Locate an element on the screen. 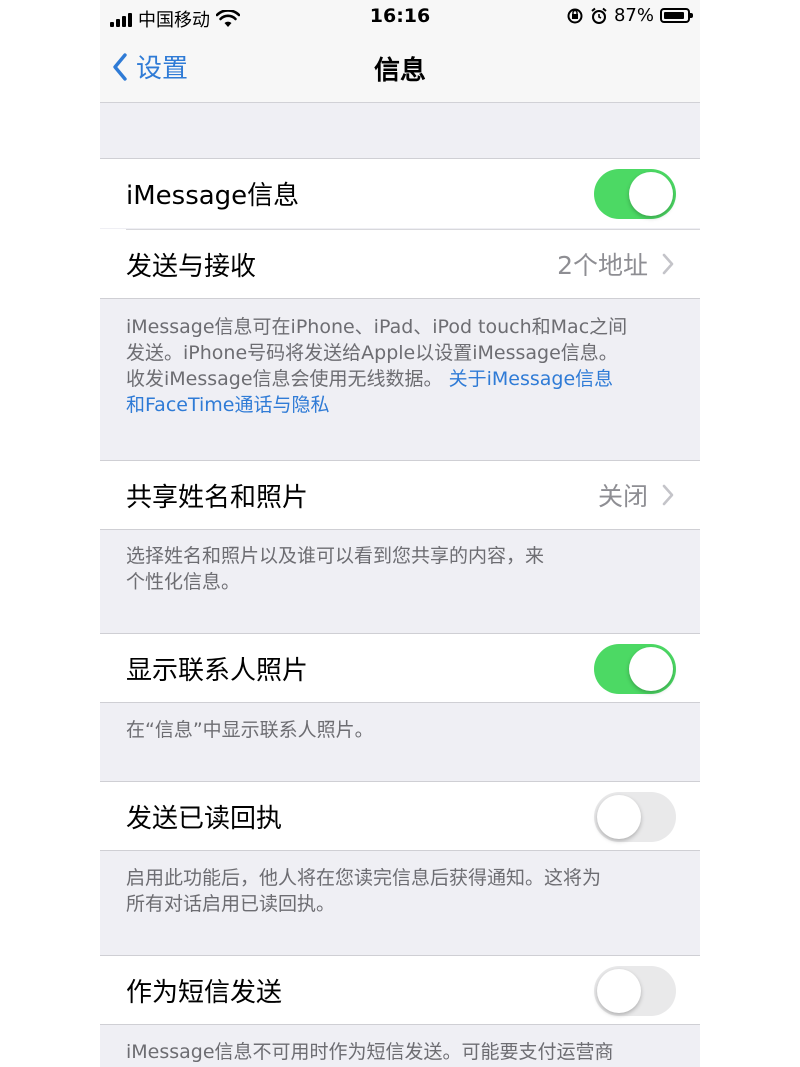 Image resolution: width=800 pixels, height=1067 pixels. imessage-label: iMessage信息 is located at coordinates (213, 195).